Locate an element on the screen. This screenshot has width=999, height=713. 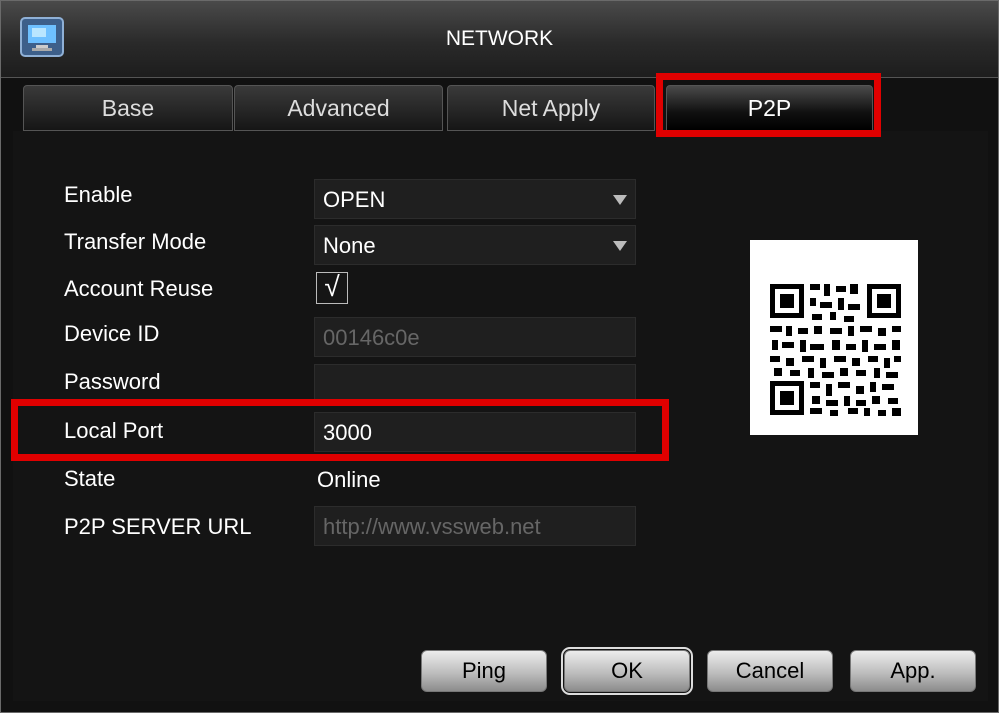
tab-advanced: Advanced is located at coordinates (338, 108).